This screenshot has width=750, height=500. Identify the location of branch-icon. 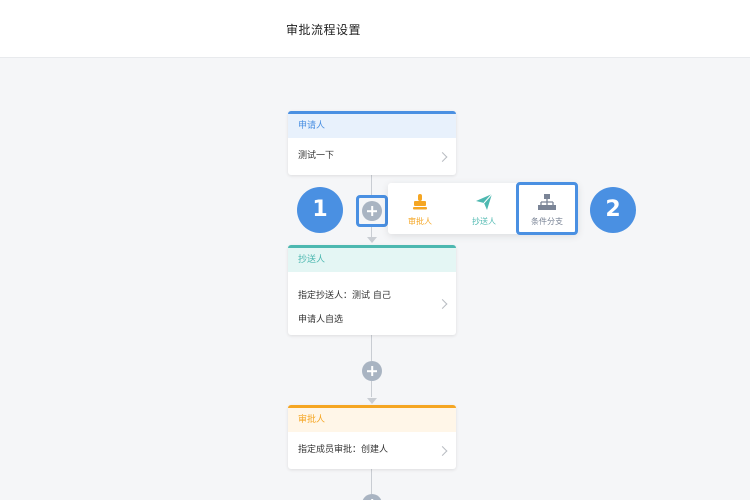
(547, 202).